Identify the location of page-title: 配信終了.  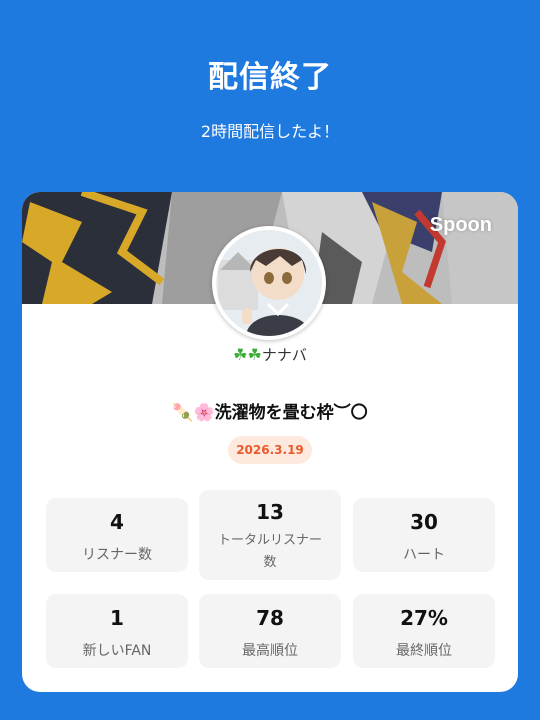
(270, 77).